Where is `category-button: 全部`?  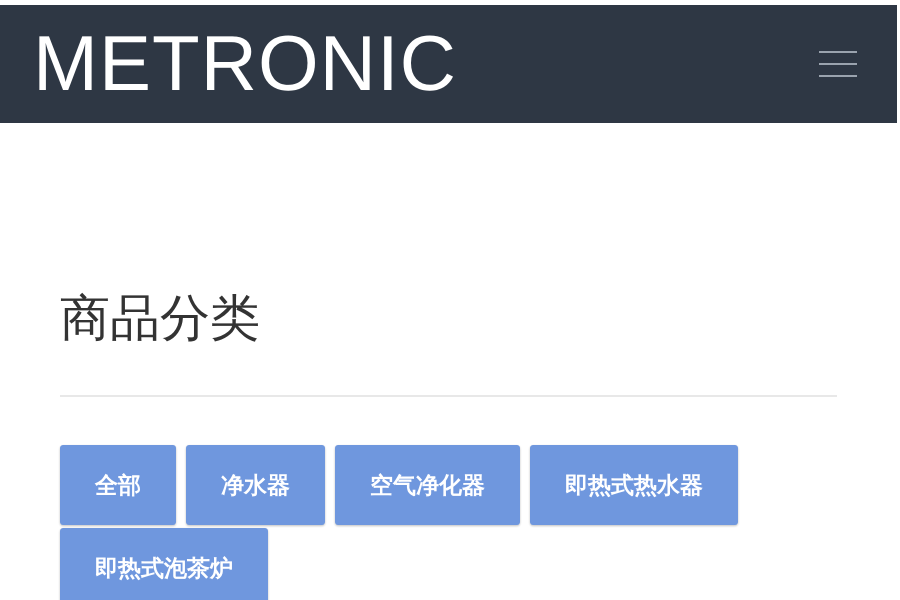
category-button: 全部 is located at coordinates (118, 485).